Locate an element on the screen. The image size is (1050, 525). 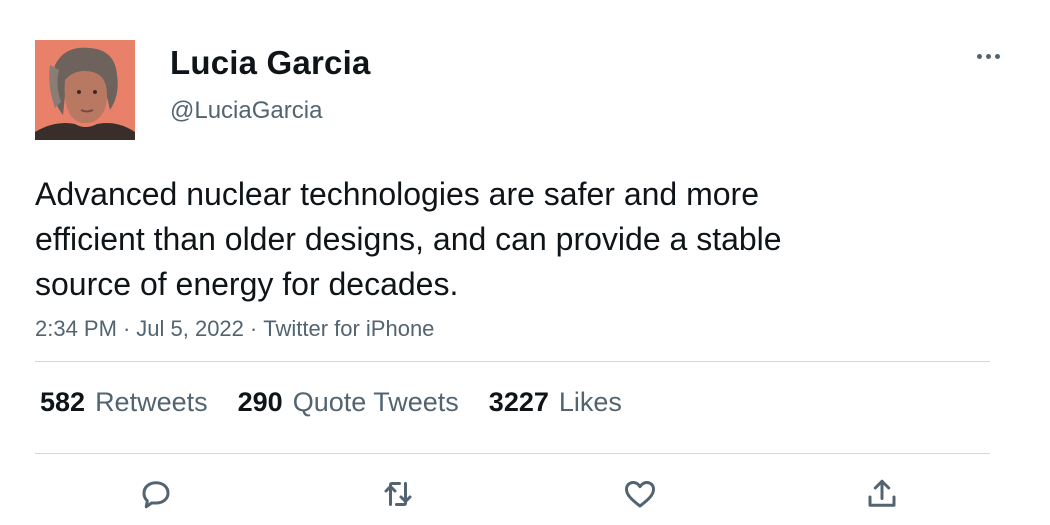
like-icon is located at coordinates (640, 494).